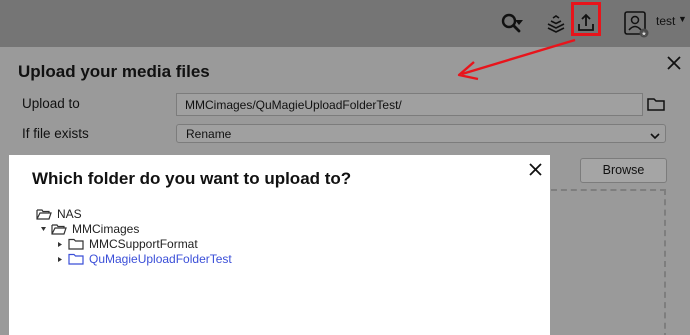 Image resolution: width=690 pixels, height=335 pixels. Describe the element at coordinates (623, 170) in the screenshot. I see `browse-button: Browse` at that location.